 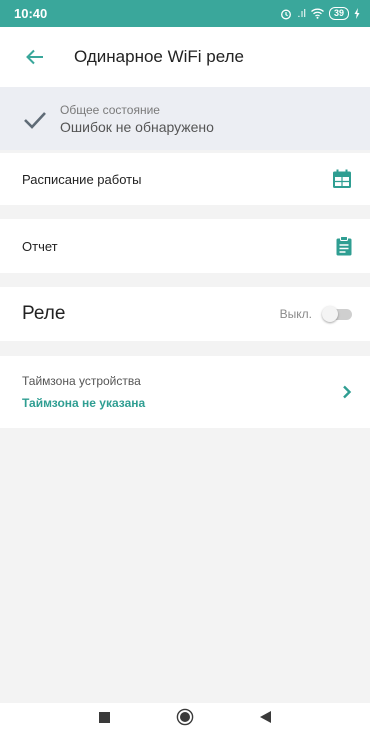 I want to click on report-label: Отчет, so click(x=40, y=246).